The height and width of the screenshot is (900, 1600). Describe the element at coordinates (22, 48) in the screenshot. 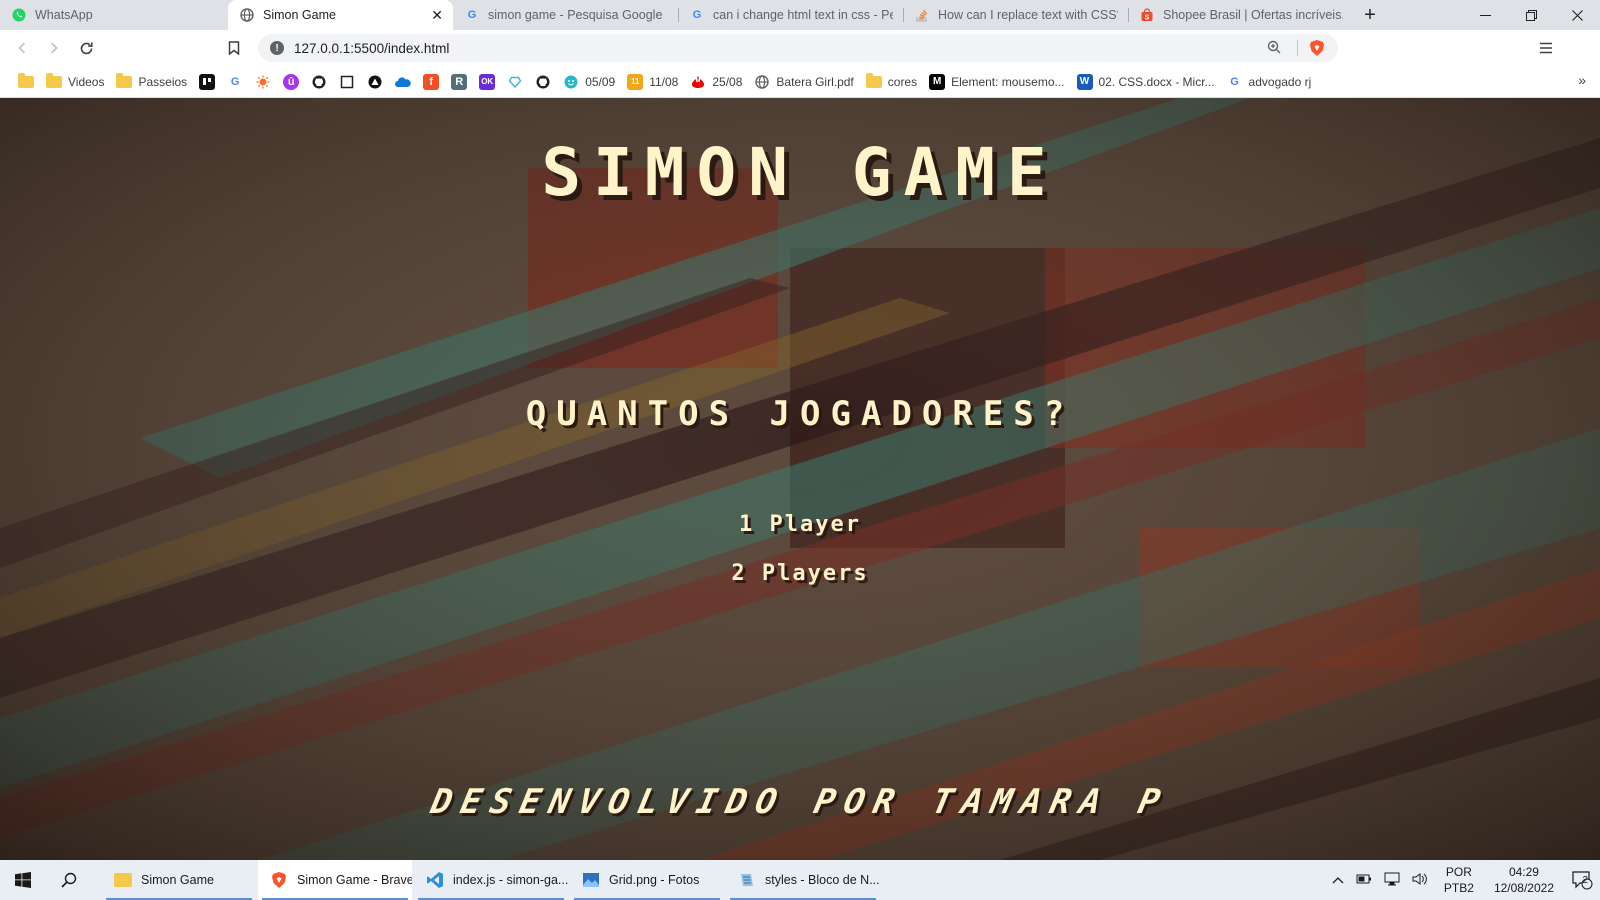

I see `back-icon` at that location.